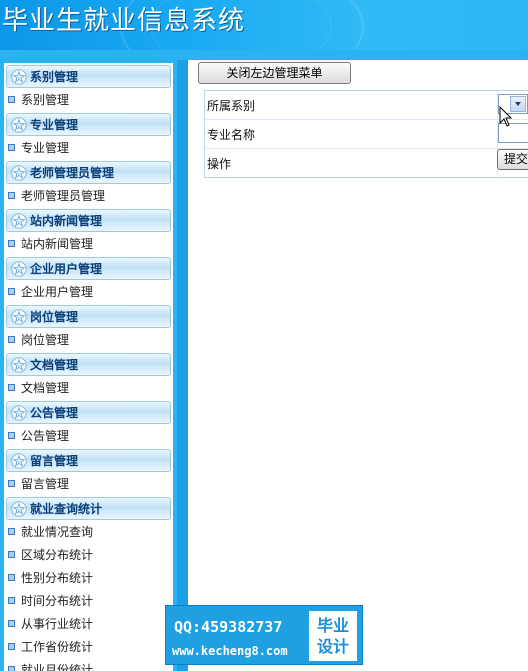 This screenshot has width=528, height=671. Describe the element at coordinates (333, 636) in the screenshot. I see `watermark-badge: 毕业 设计` at that location.